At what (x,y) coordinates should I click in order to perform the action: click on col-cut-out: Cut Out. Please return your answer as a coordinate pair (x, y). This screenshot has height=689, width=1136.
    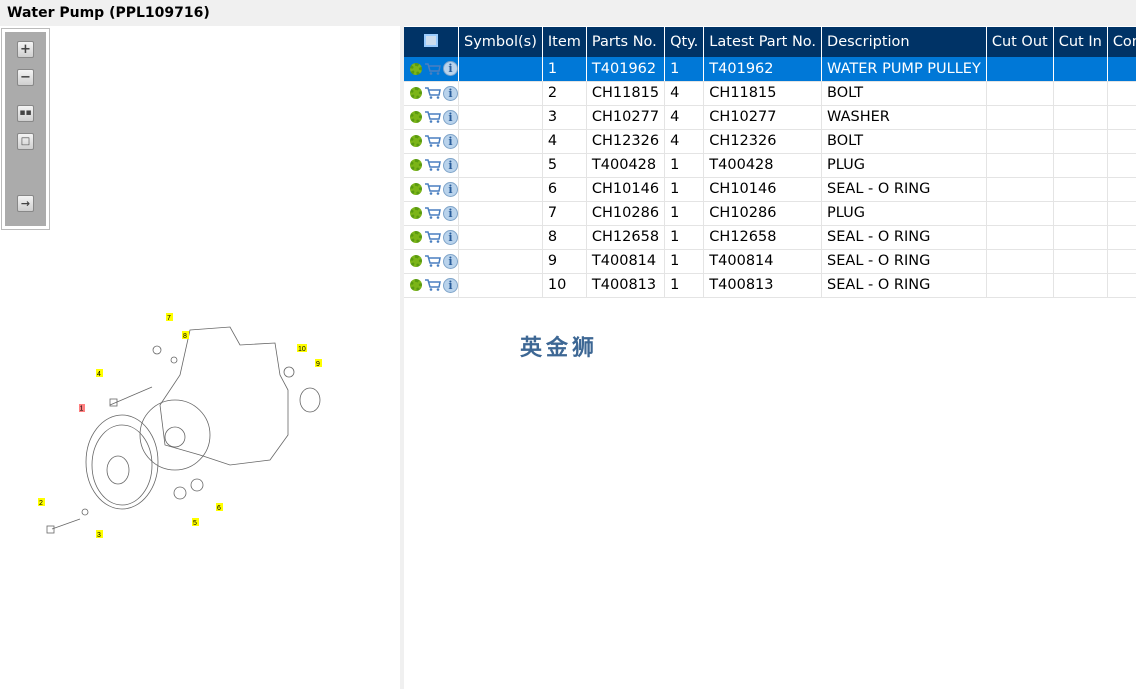
    Looking at the image, I should click on (1020, 42).